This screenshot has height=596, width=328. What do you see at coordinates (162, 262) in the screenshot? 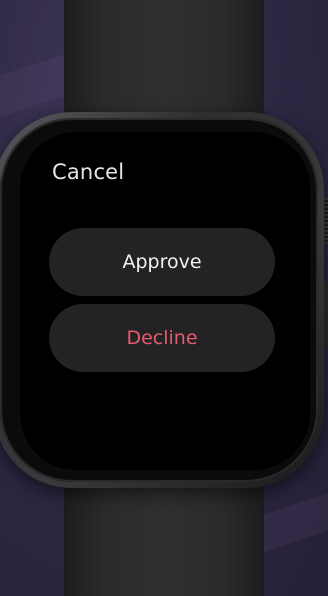
I see `approve-button: Approve` at bounding box center [162, 262].